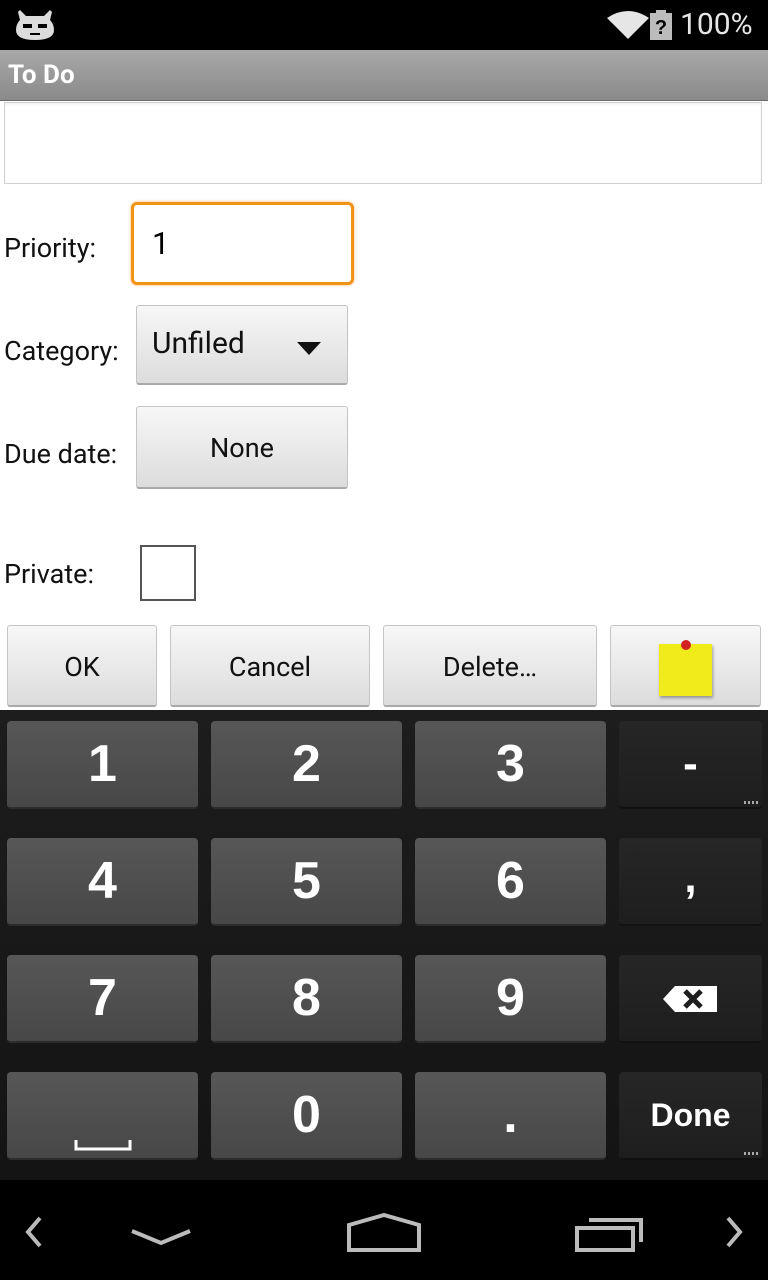 The width and height of the screenshot is (768, 1280). I want to click on key-3: 3, so click(510, 765).